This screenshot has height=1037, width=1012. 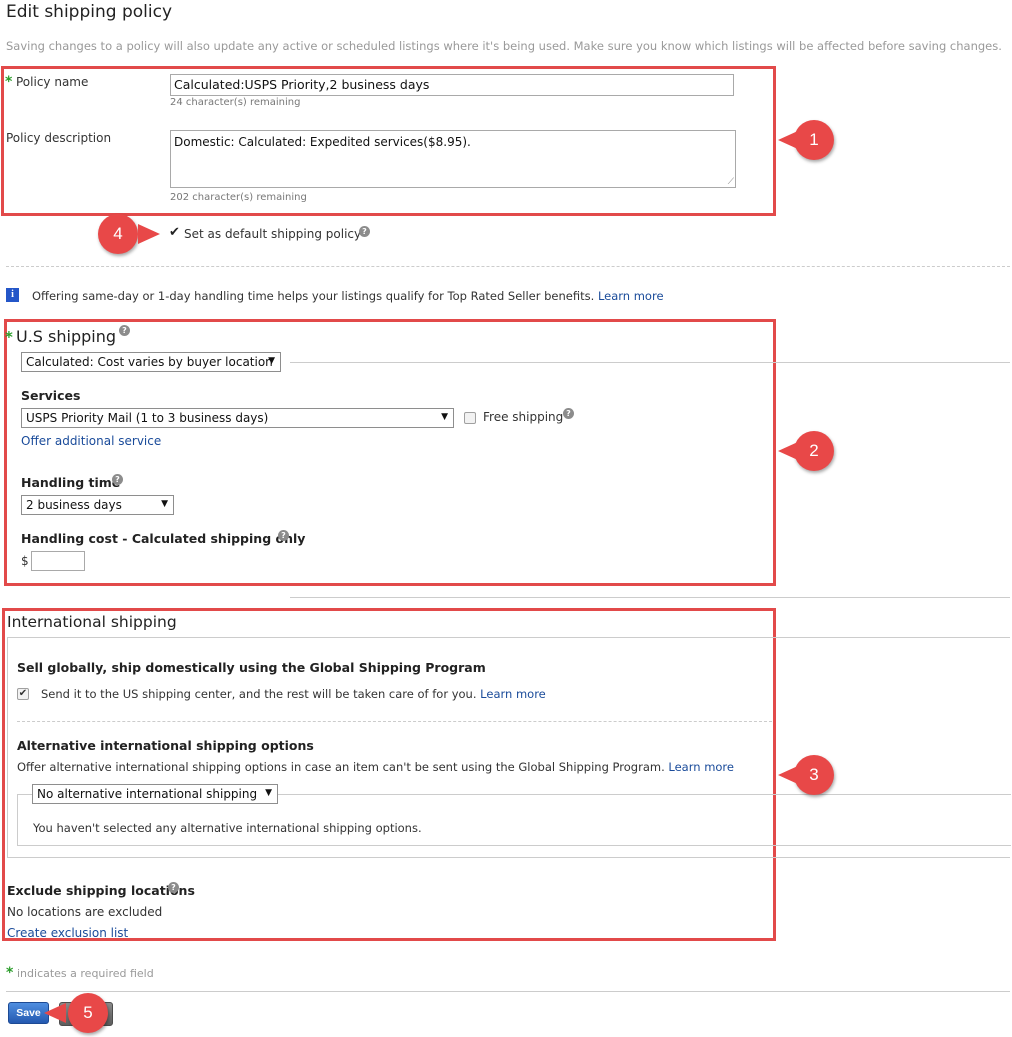 What do you see at coordinates (394, 721) in the screenshot?
I see `international-divider` at bounding box center [394, 721].